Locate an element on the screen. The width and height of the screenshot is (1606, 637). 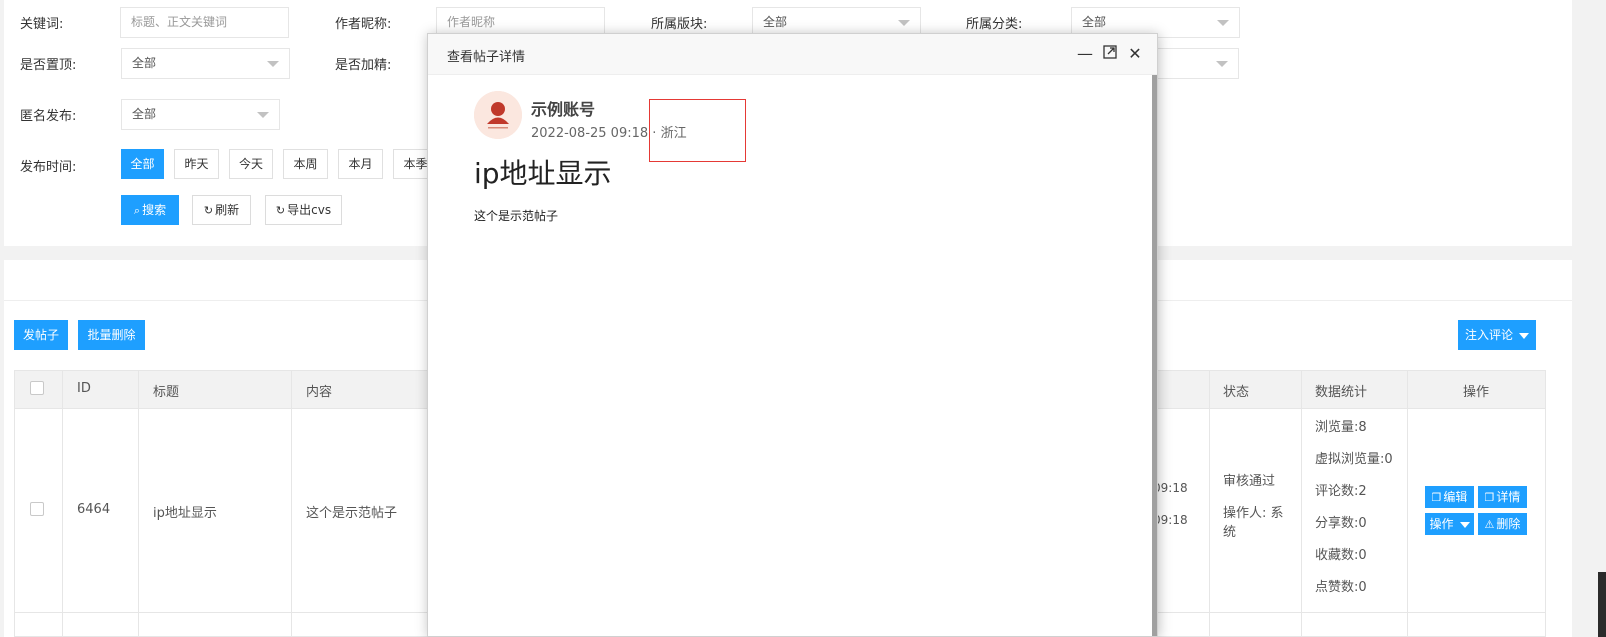
detail-button: ❐ 详情 is located at coordinates (1502, 497).